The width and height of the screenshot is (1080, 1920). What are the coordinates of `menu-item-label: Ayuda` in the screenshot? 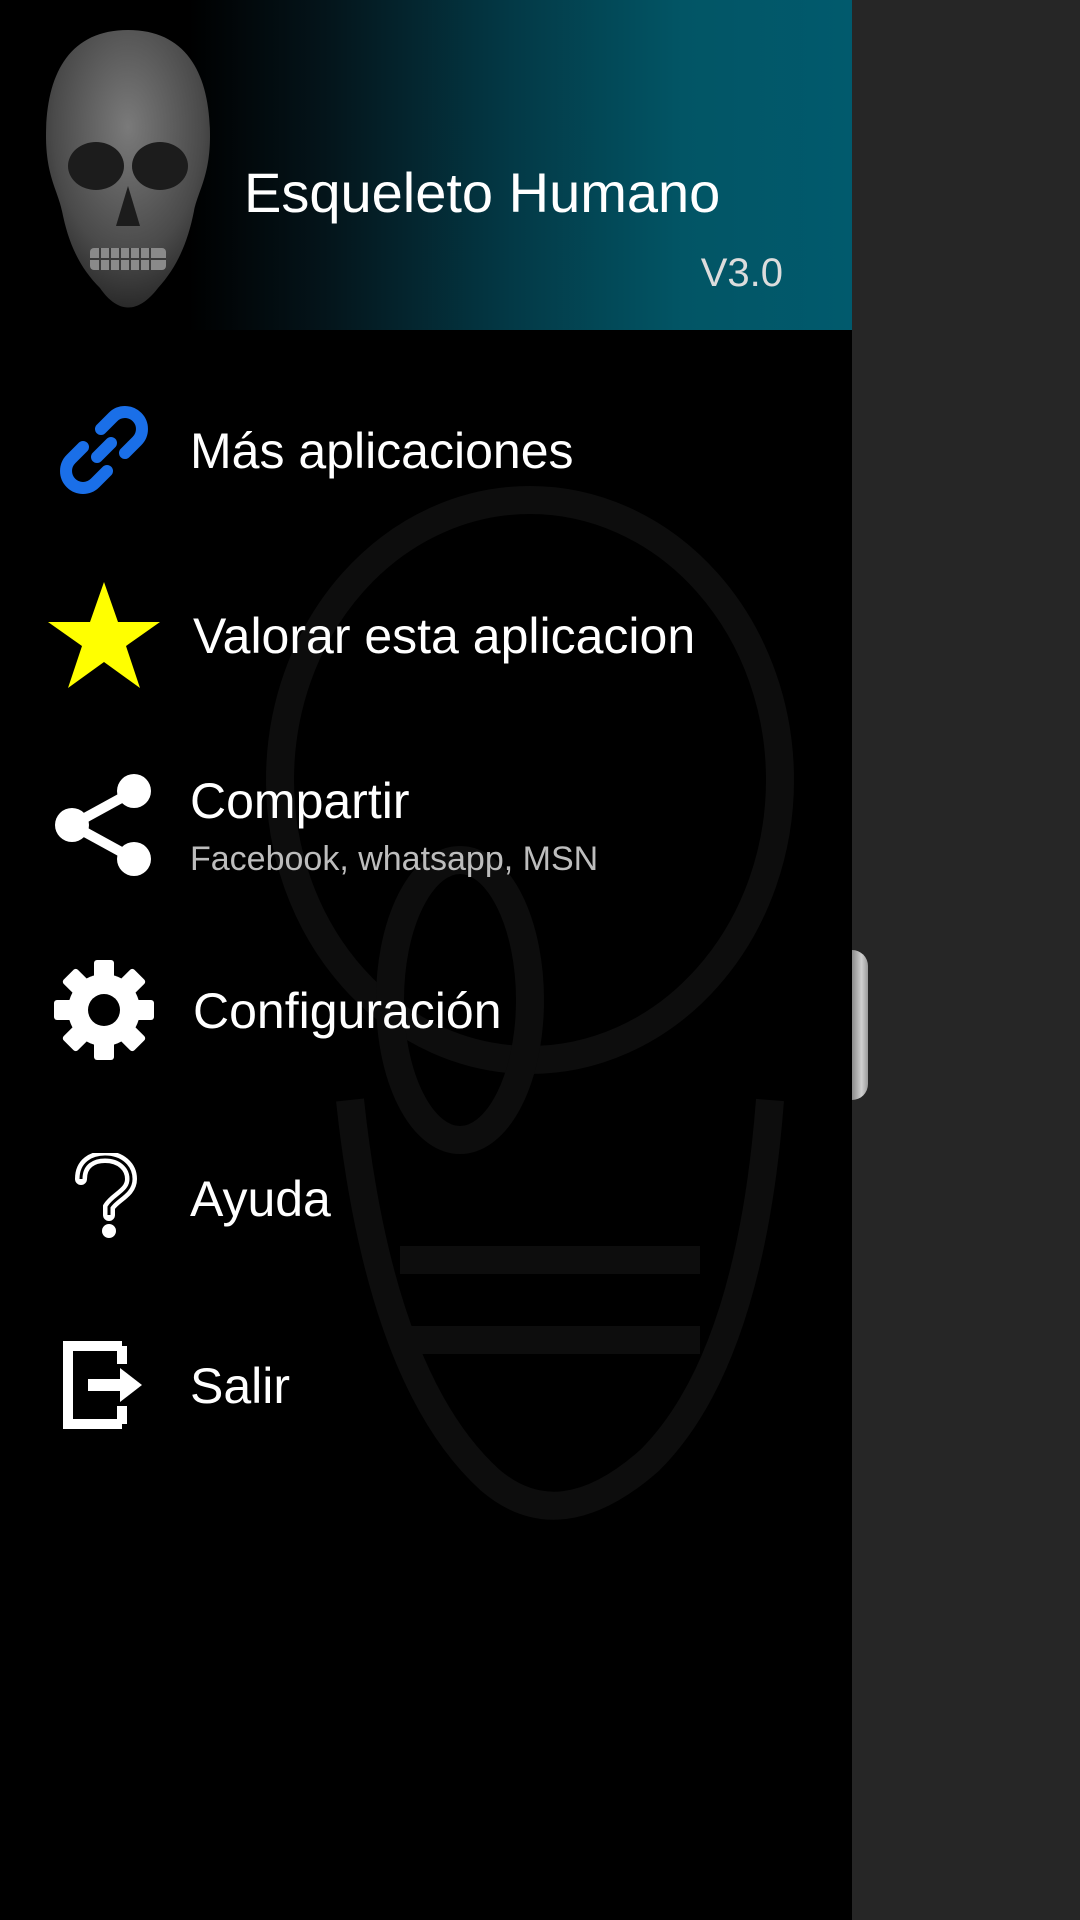 It's located at (260, 1199).